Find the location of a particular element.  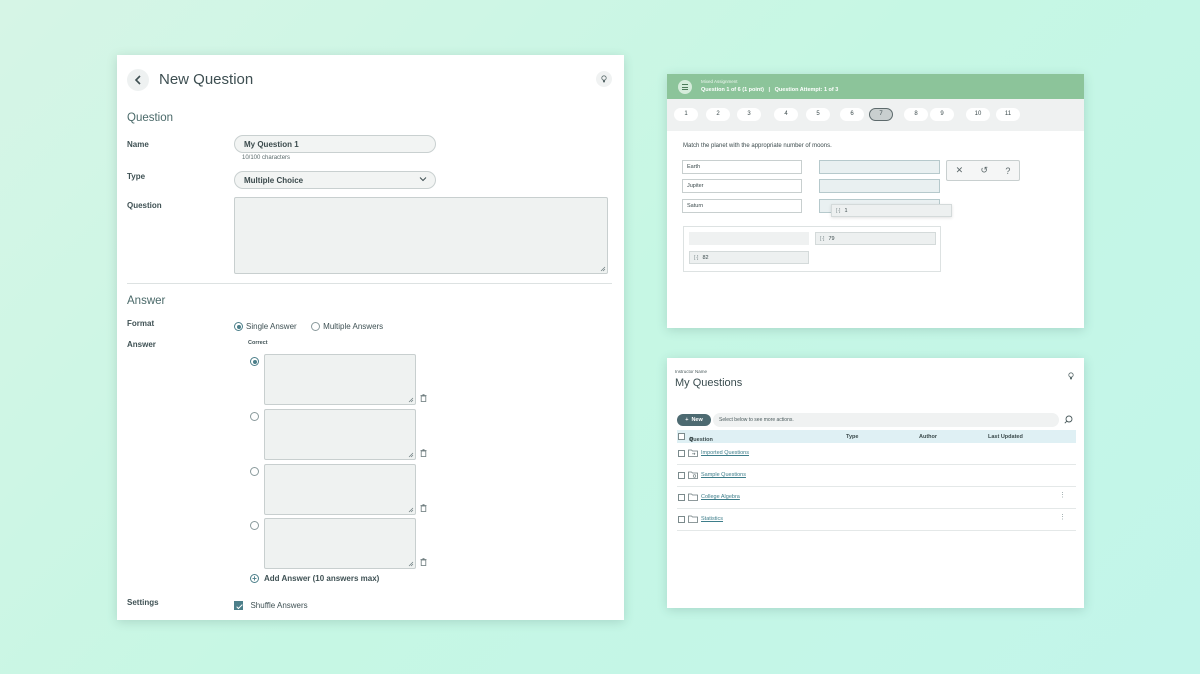

question-nav-3: 3 is located at coordinates (749, 114).